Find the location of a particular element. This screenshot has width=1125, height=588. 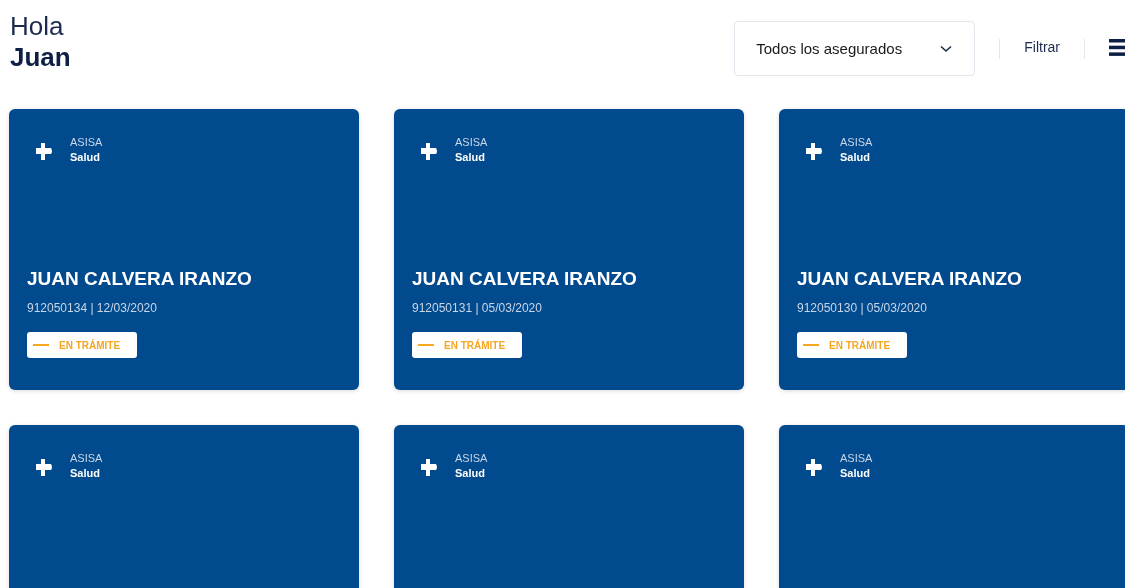

insured-dropdown: Todos los asegurados is located at coordinates (855, 48).